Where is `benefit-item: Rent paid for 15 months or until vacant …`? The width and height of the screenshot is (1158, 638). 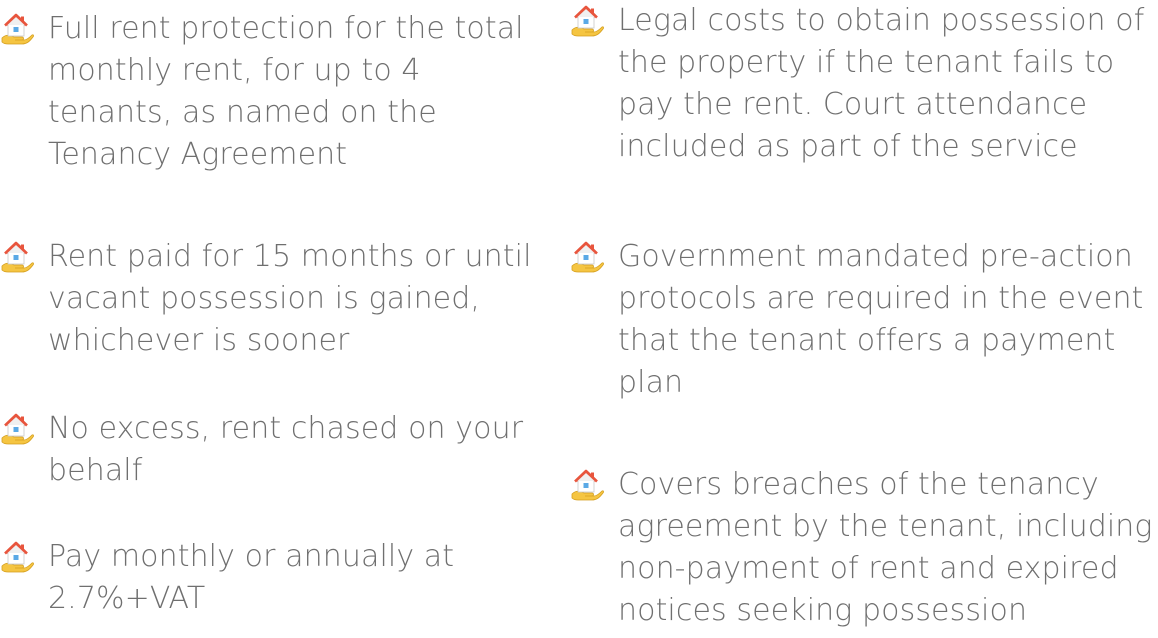
benefit-item: Rent paid for 15 months or until vacant … is located at coordinates (277, 299).